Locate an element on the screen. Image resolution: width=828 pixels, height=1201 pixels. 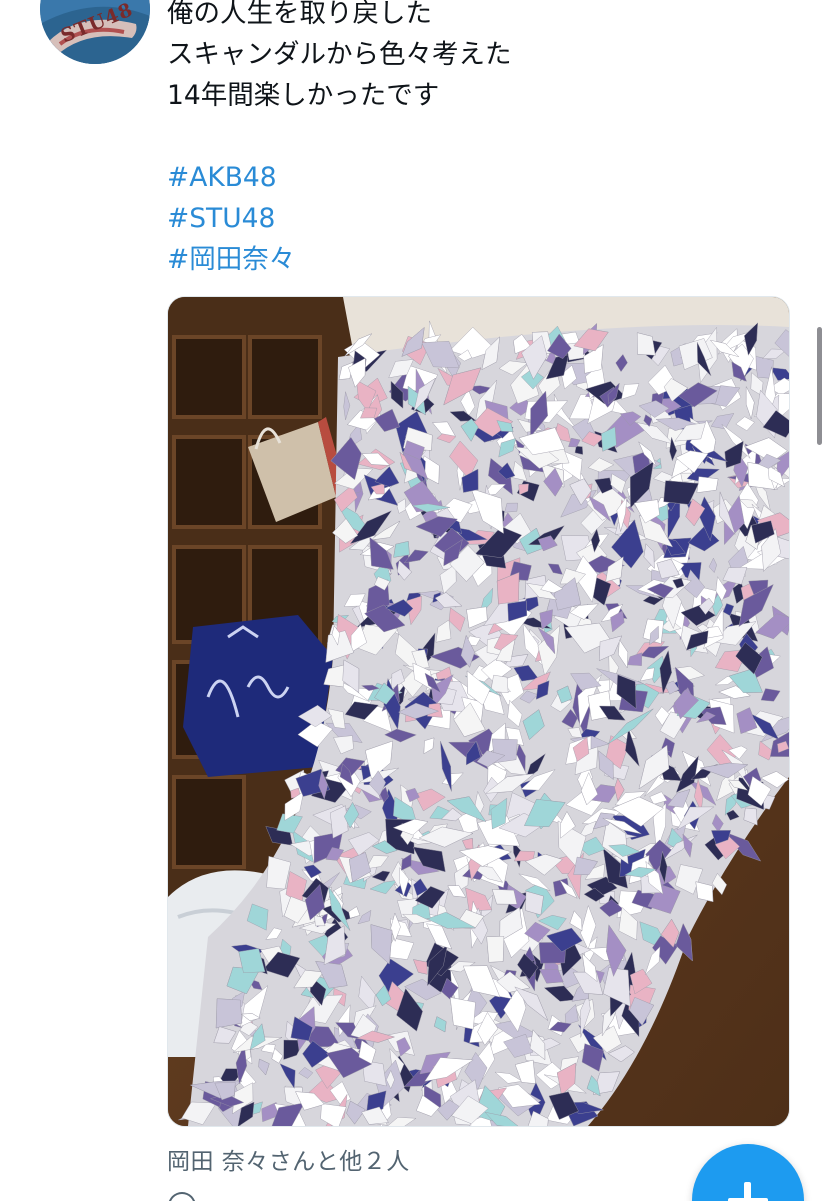
compose-button is located at coordinates (748, 1172).